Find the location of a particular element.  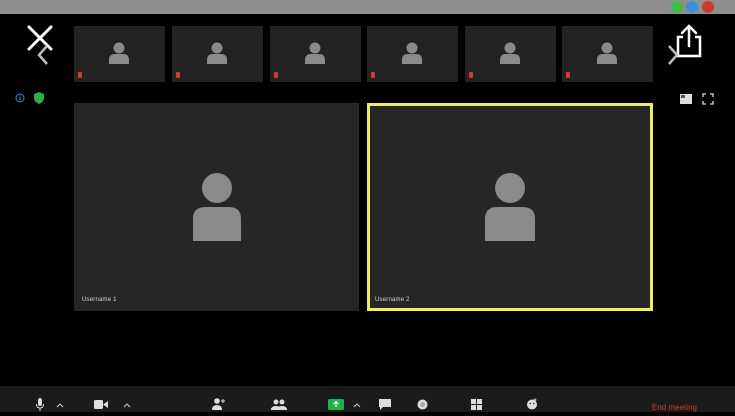

participant-name: Username 2 is located at coordinates (392, 300).